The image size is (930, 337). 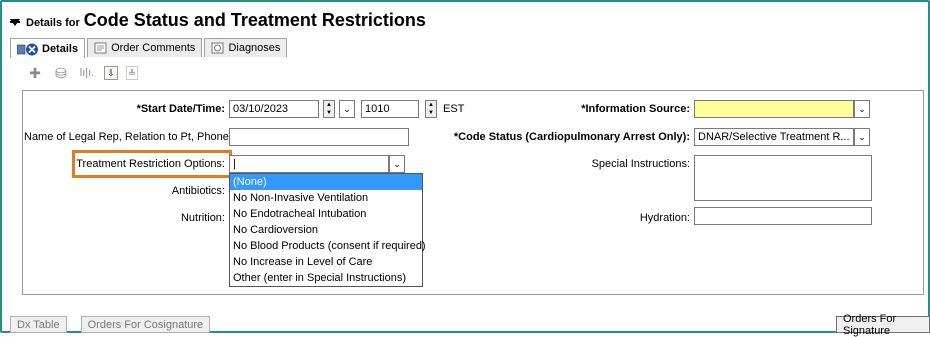 What do you see at coordinates (347, 109) in the screenshot?
I see `start-date-dropdown: ⌄` at bounding box center [347, 109].